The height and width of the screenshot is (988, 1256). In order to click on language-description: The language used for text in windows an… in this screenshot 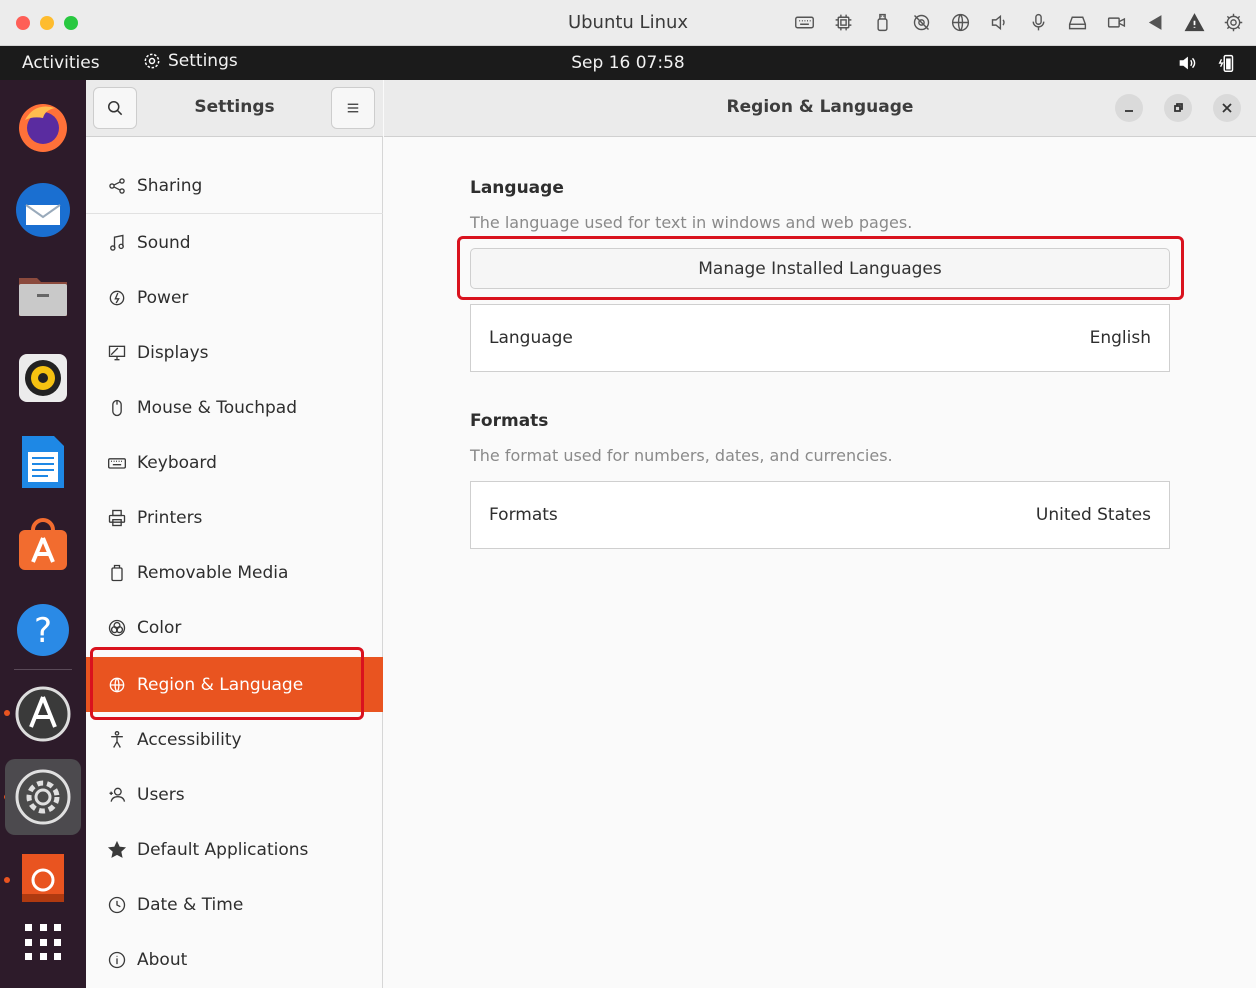, I will do `click(691, 222)`.